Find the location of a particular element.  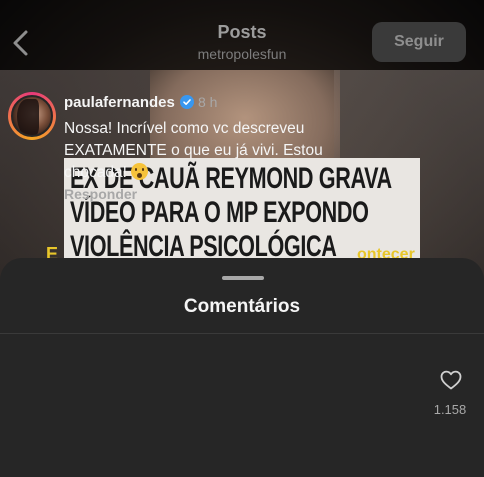

comment-text-line: chocada! is located at coordinates (95, 172).